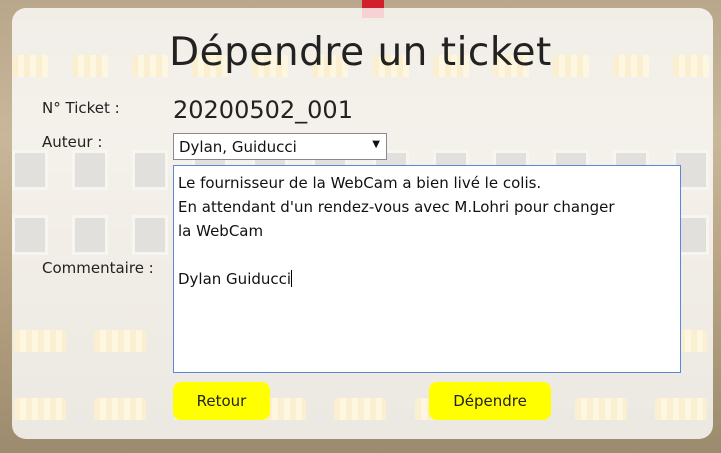 The image size is (721, 453). What do you see at coordinates (221, 401) in the screenshot?
I see `back-button: Retour` at bounding box center [221, 401].